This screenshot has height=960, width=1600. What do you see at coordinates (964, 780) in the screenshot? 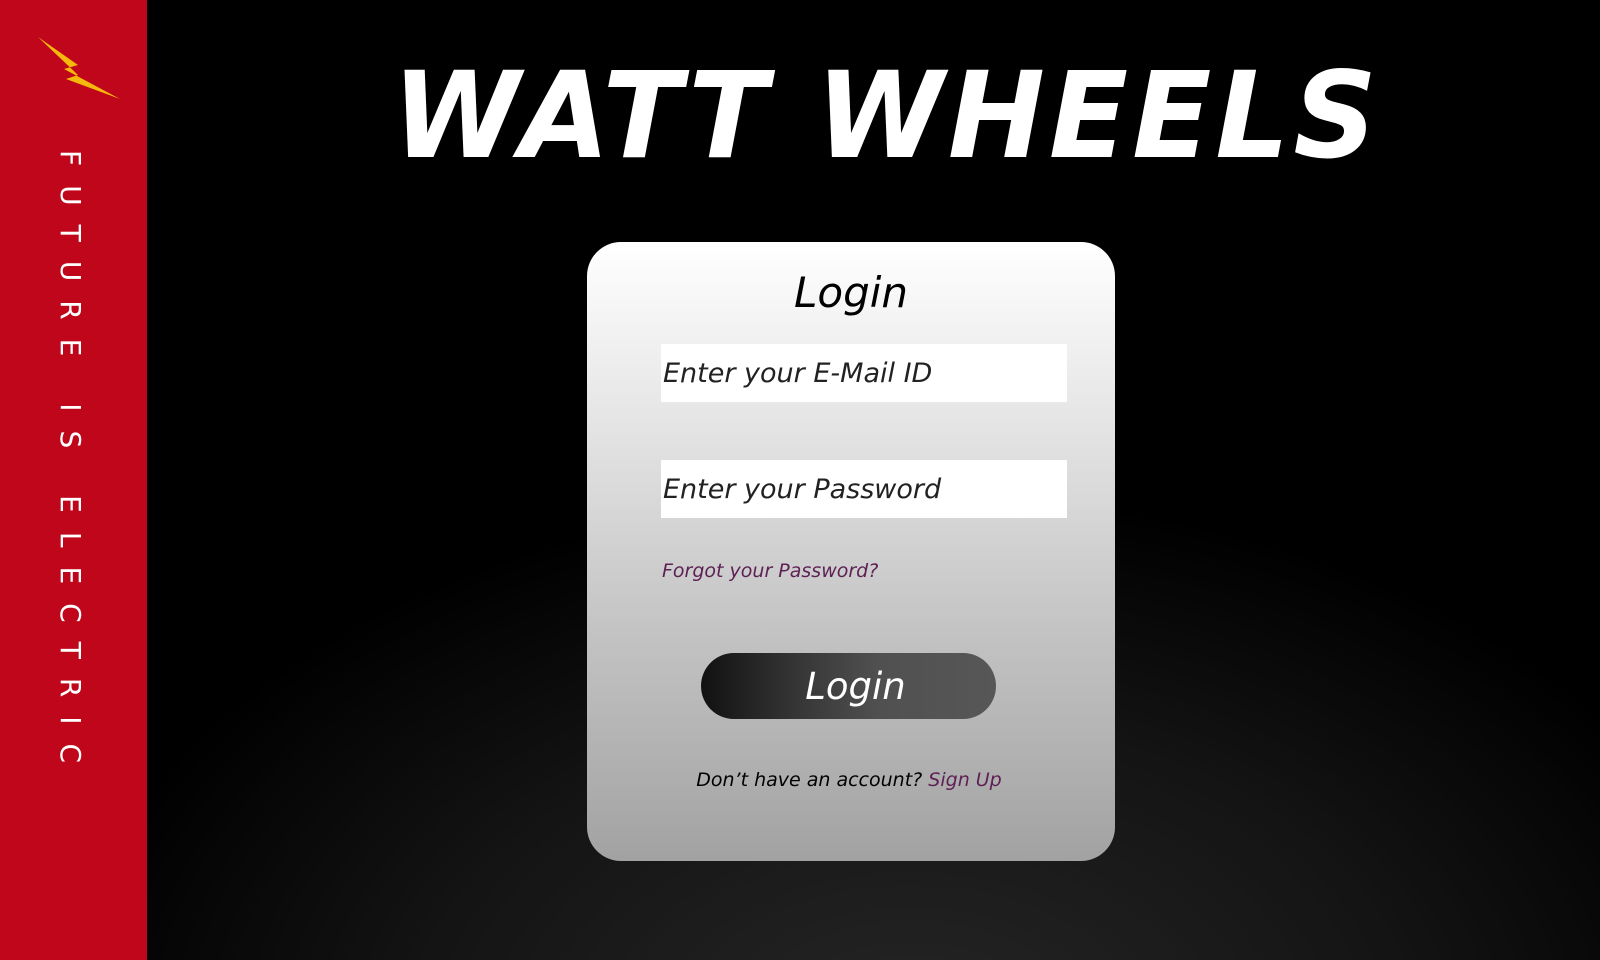
I see `signup-link: Sign Up` at bounding box center [964, 780].